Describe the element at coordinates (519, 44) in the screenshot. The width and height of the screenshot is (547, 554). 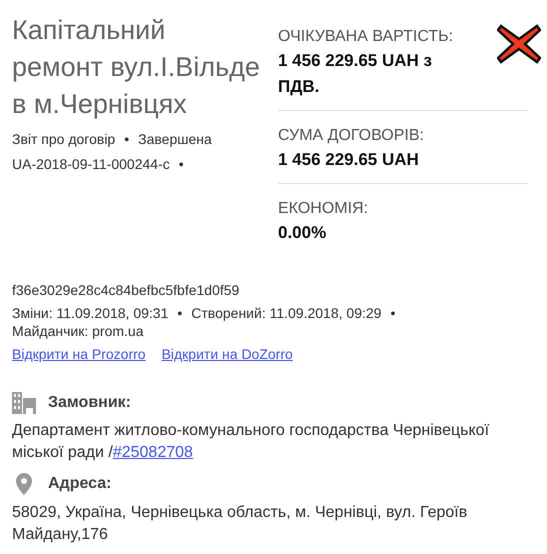
I see `close-icon` at that location.